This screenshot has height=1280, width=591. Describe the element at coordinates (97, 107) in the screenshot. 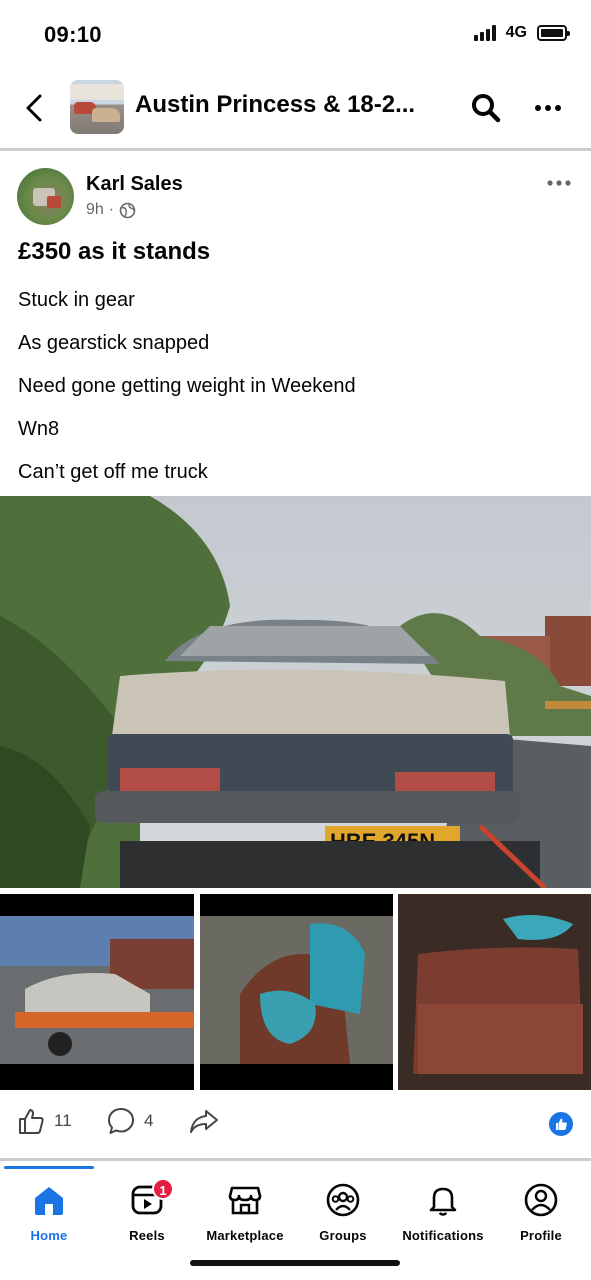

I see `group-thumbnail` at that location.